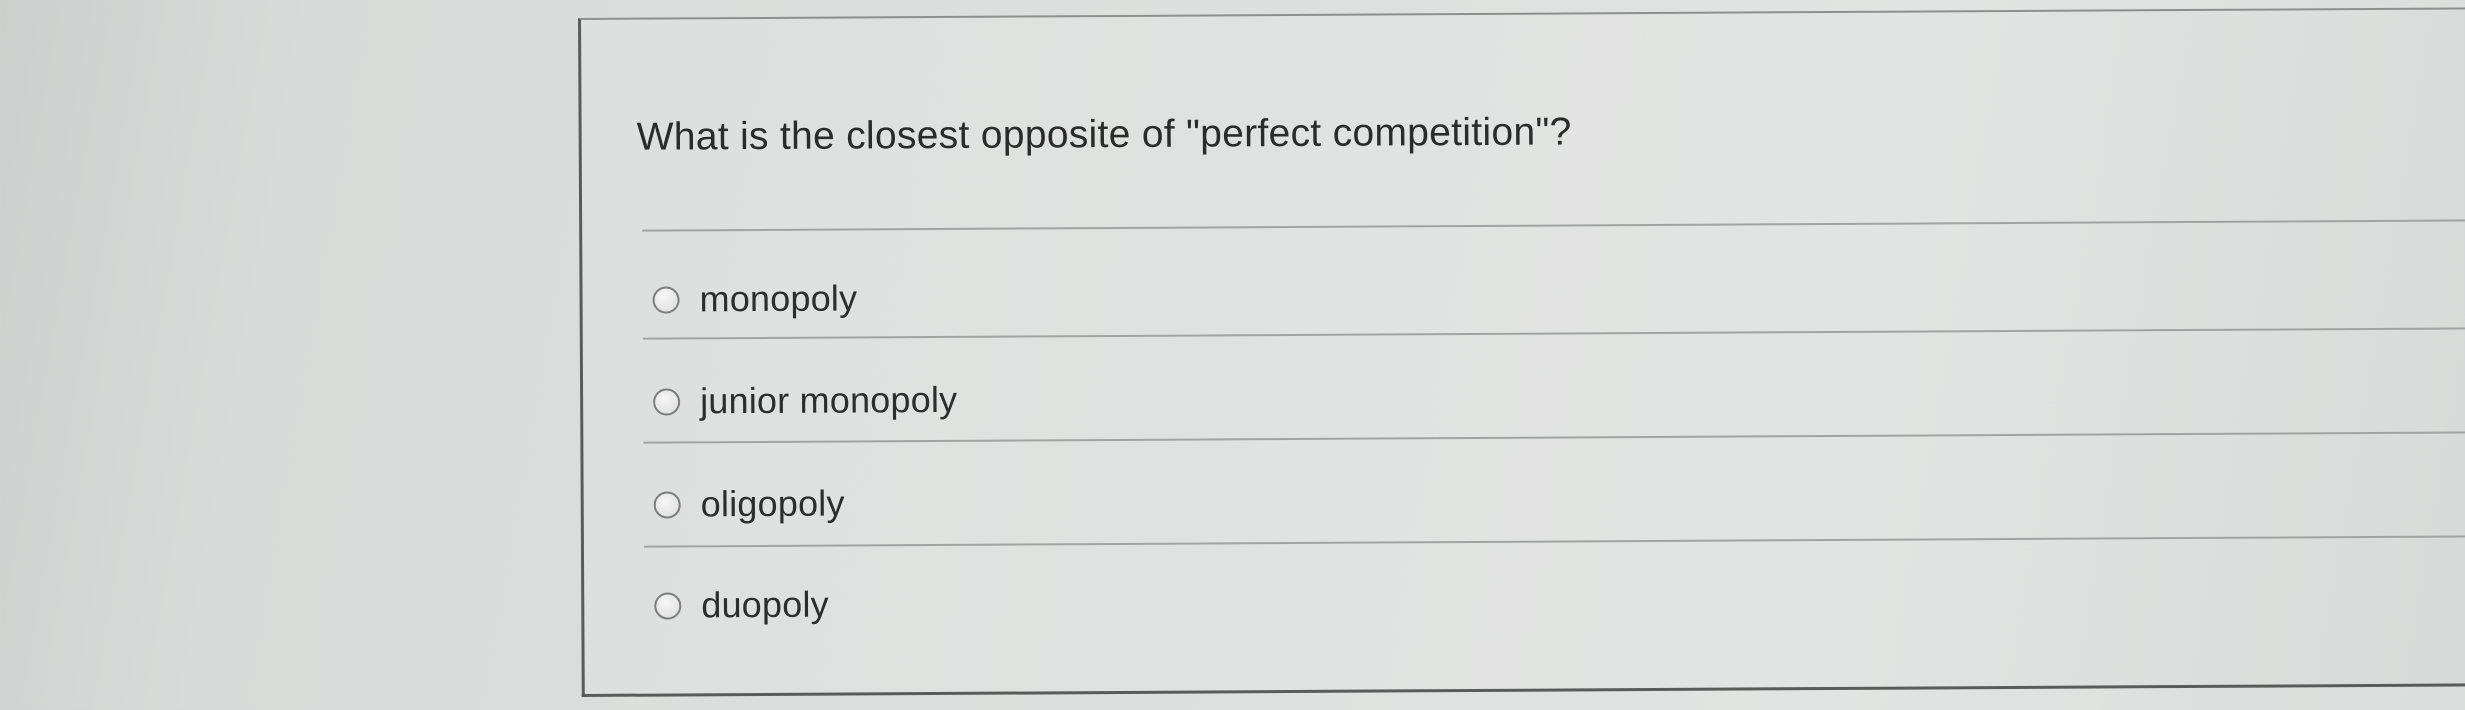 The height and width of the screenshot is (710, 2465). I want to click on answer-option-oligopoly: oligopoly, so click(749, 504).